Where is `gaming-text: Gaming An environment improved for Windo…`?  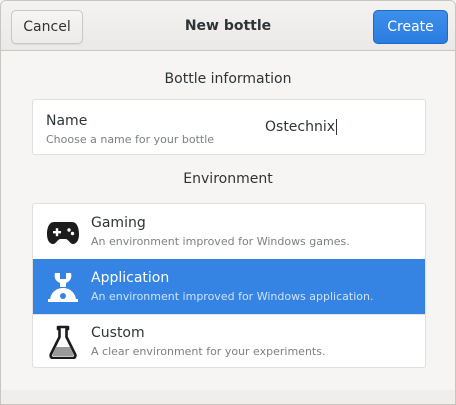
gaming-text: Gaming An environment improved for Windo… is located at coordinates (220, 231).